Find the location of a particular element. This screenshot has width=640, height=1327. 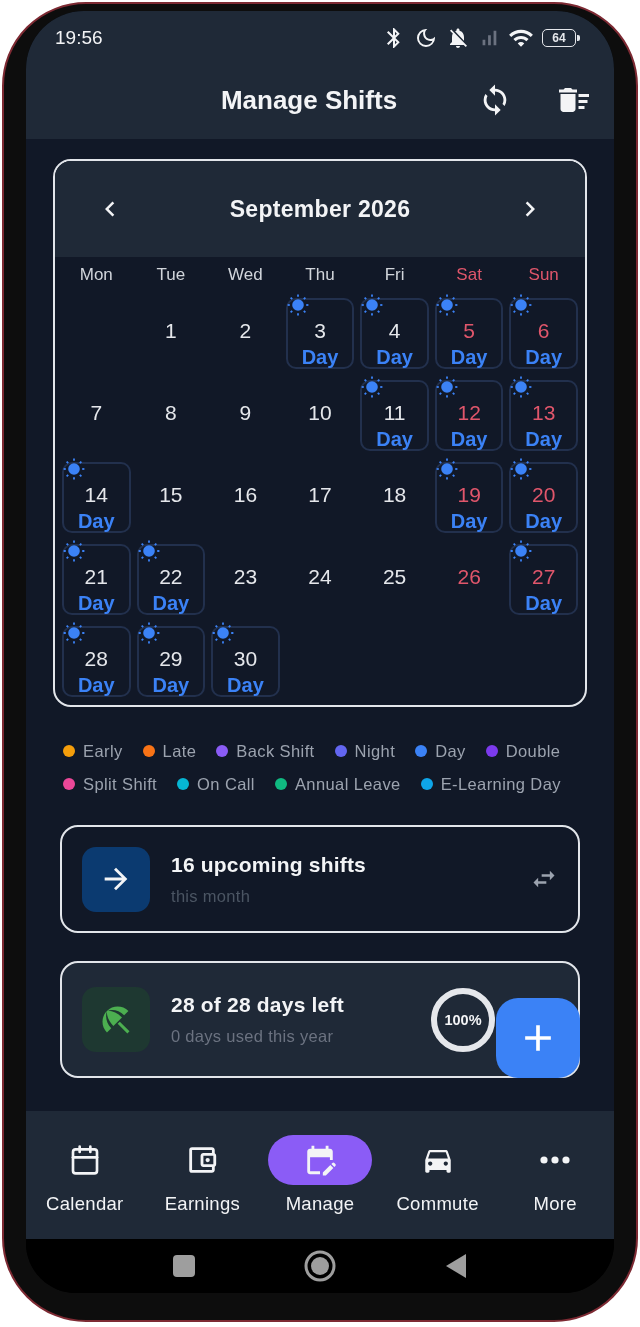

legend-label: Double is located at coordinates (533, 751).